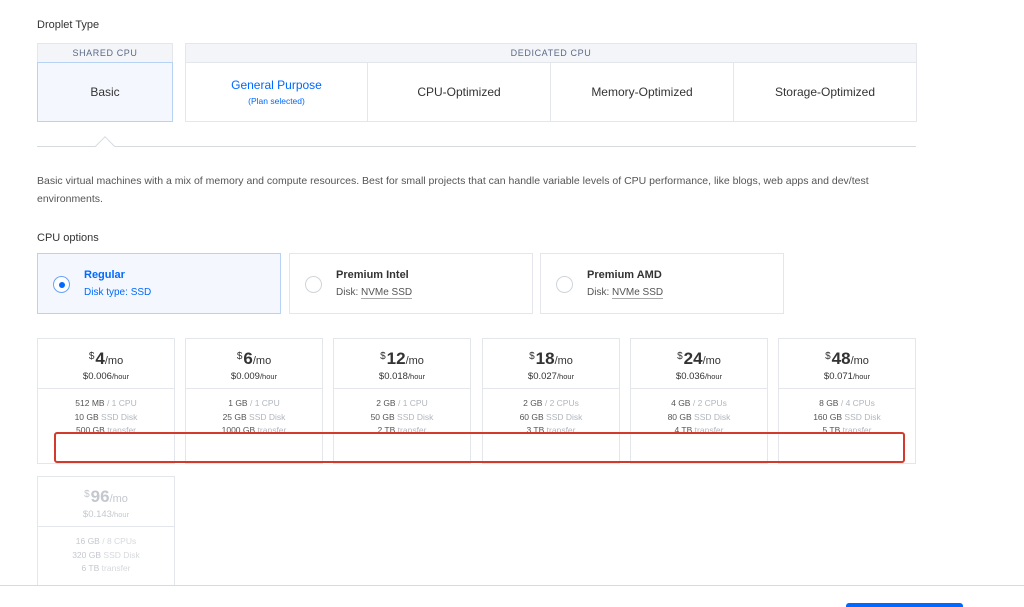 The height and width of the screenshot is (607, 1024). What do you see at coordinates (551, 52) in the screenshot?
I see `dedicated-cpu-header: DEDICATED CPU` at bounding box center [551, 52].